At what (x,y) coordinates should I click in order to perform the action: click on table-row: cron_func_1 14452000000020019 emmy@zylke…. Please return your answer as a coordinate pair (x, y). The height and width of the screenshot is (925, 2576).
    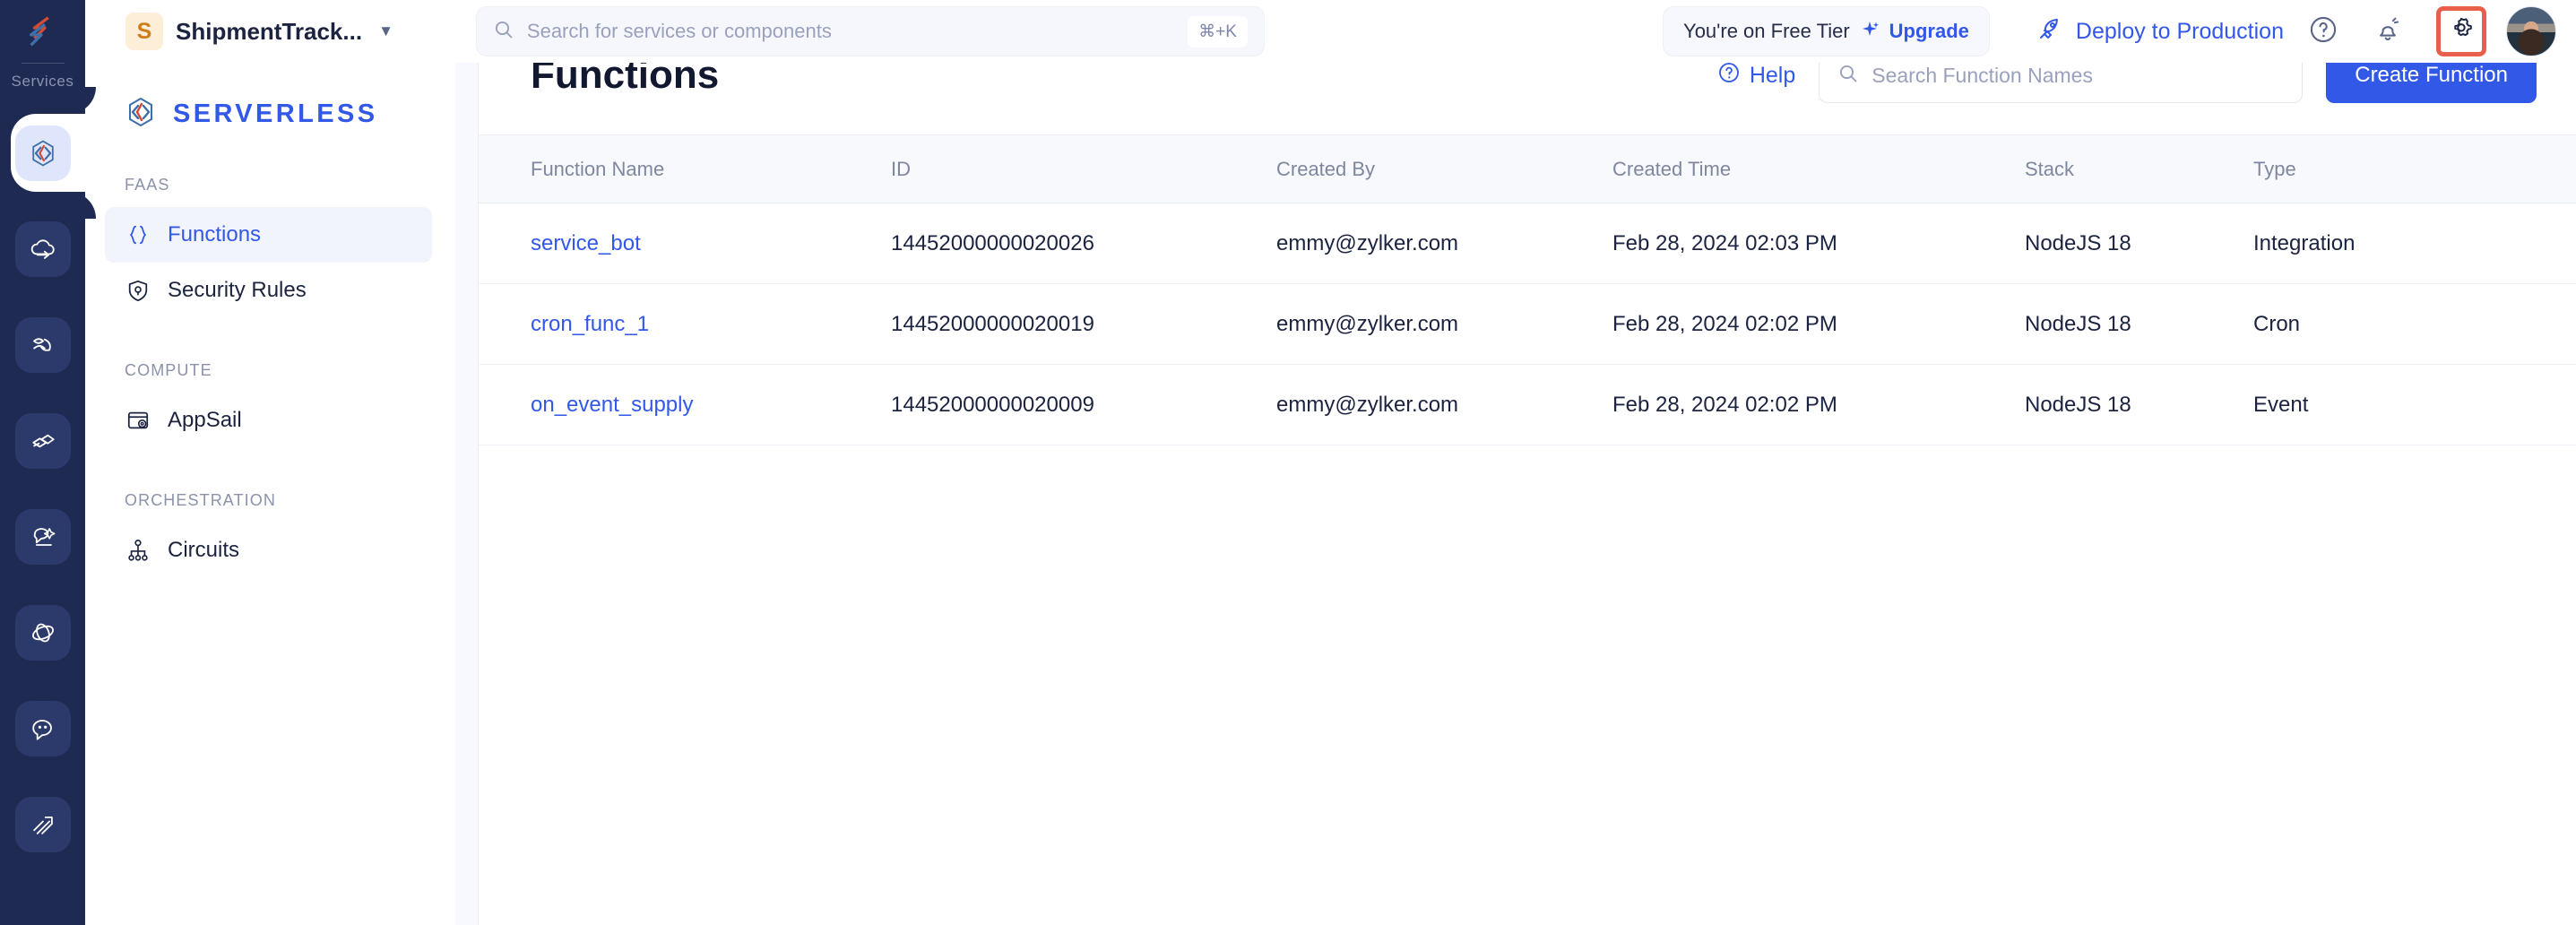
    Looking at the image, I should click on (1527, 324).